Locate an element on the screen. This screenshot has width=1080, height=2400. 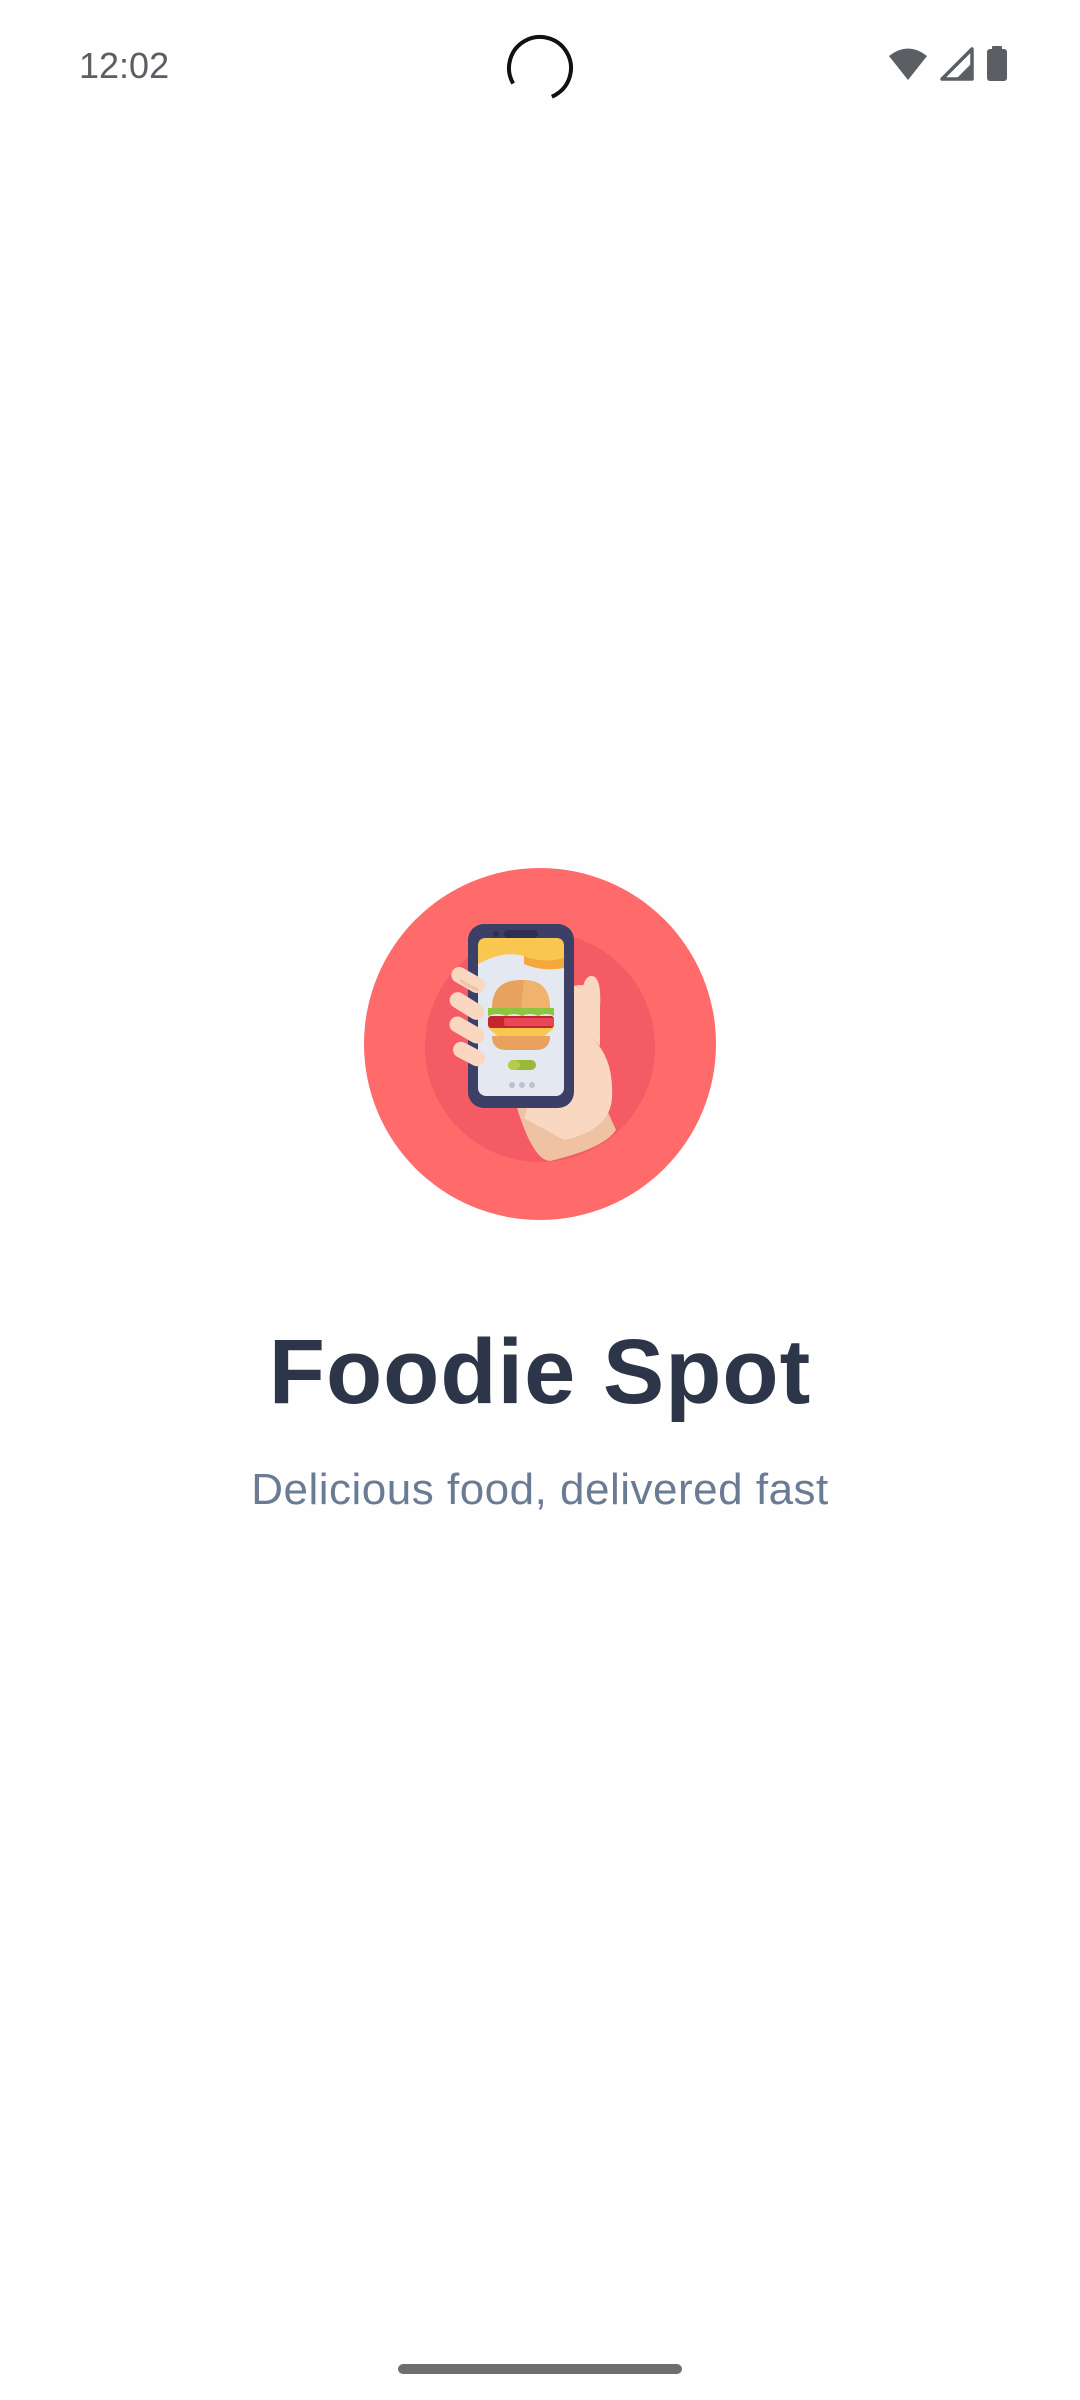
status-icons is located at coordinates (948, 66).